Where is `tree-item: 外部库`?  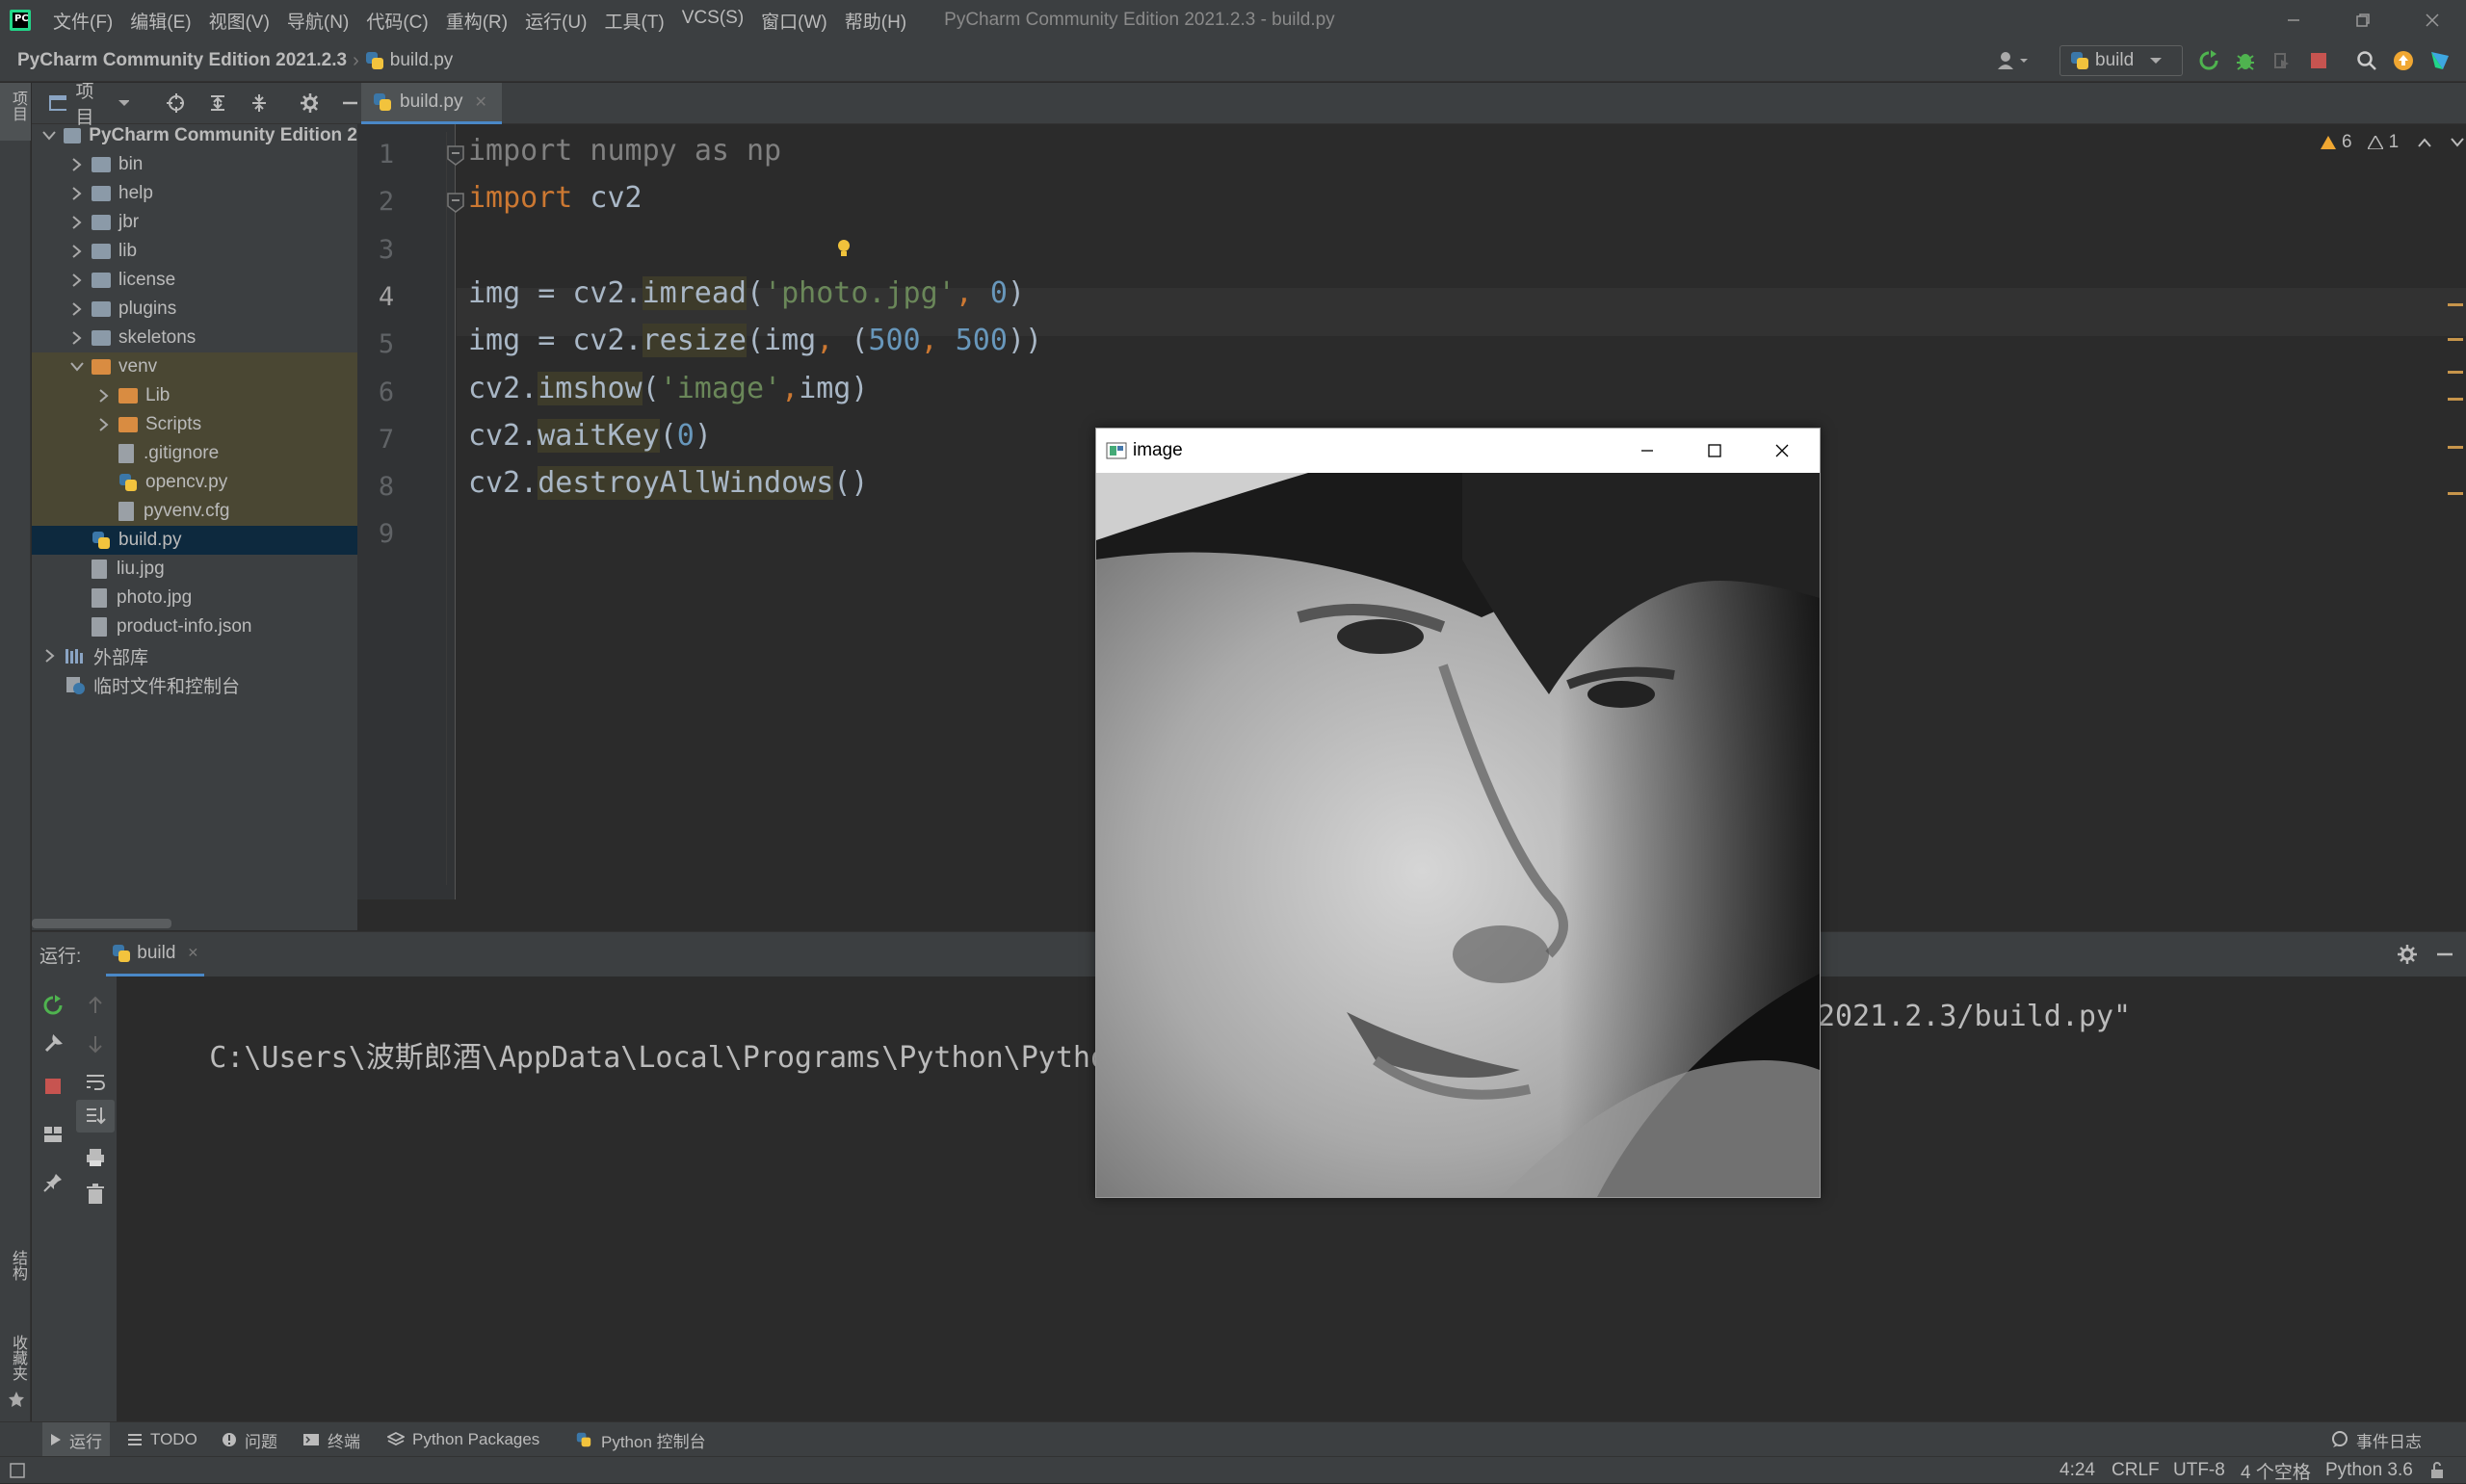 tree-item: 外部库 is located at coordinates (194, 655).